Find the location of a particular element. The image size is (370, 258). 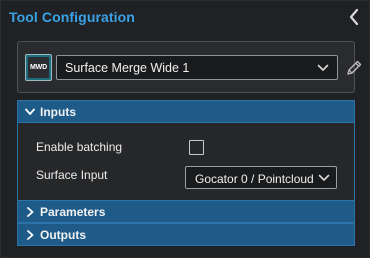

surface-input-dropdown: Gocator 0 / Pointcloud is located at coordinates (261, 177).